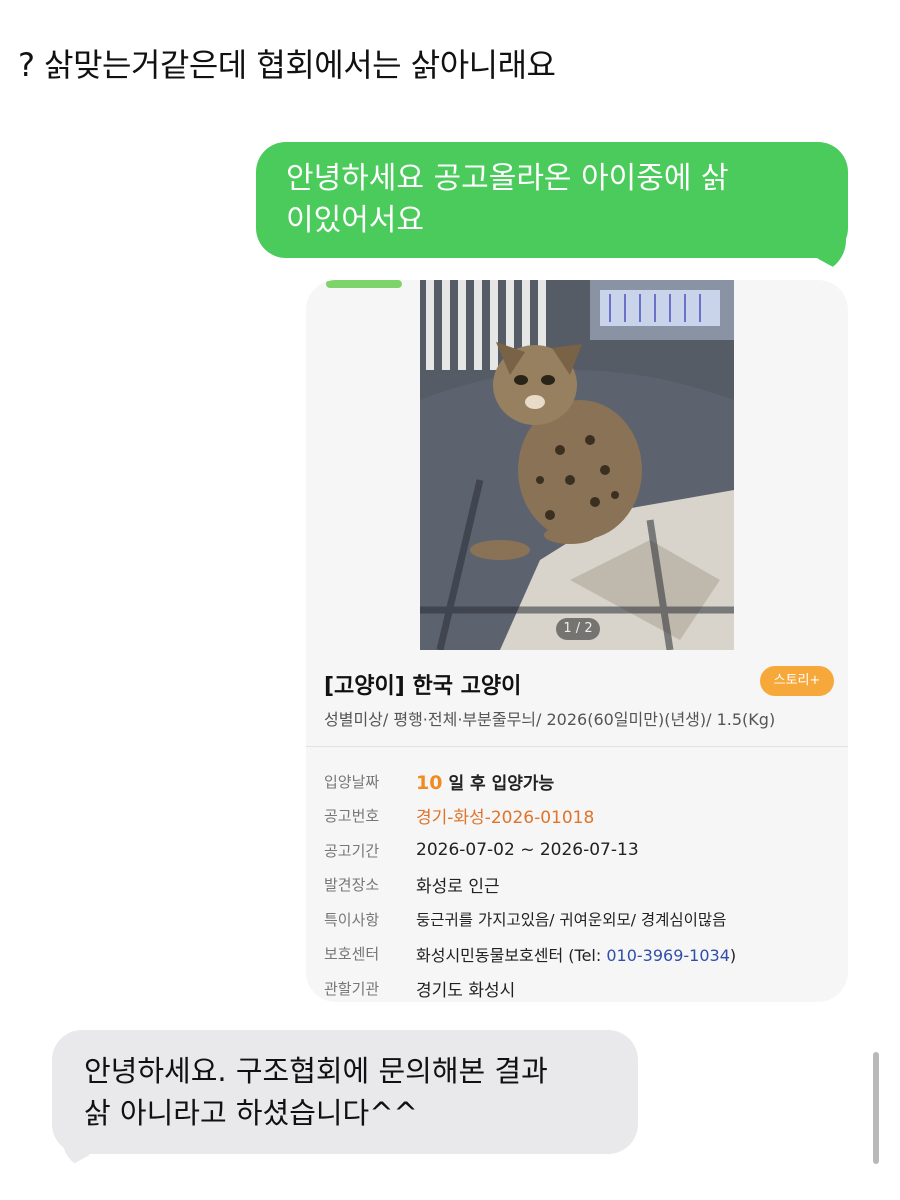  What do you see at coordinates (466, 990) in the screenshot?
I see `info-value: 경기도 화성시` at bounding box center [466, 990].